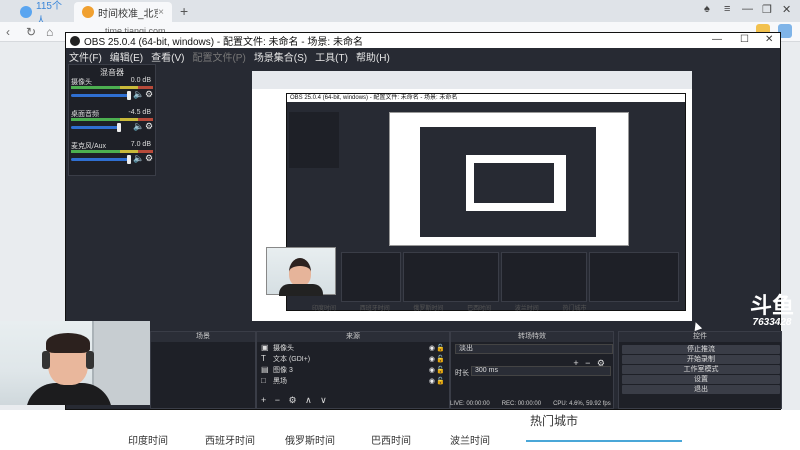 Image resolution: width=800 pixels, height=450 pixels. I want to click on speaker-icon: ♠, so click(707, 9).